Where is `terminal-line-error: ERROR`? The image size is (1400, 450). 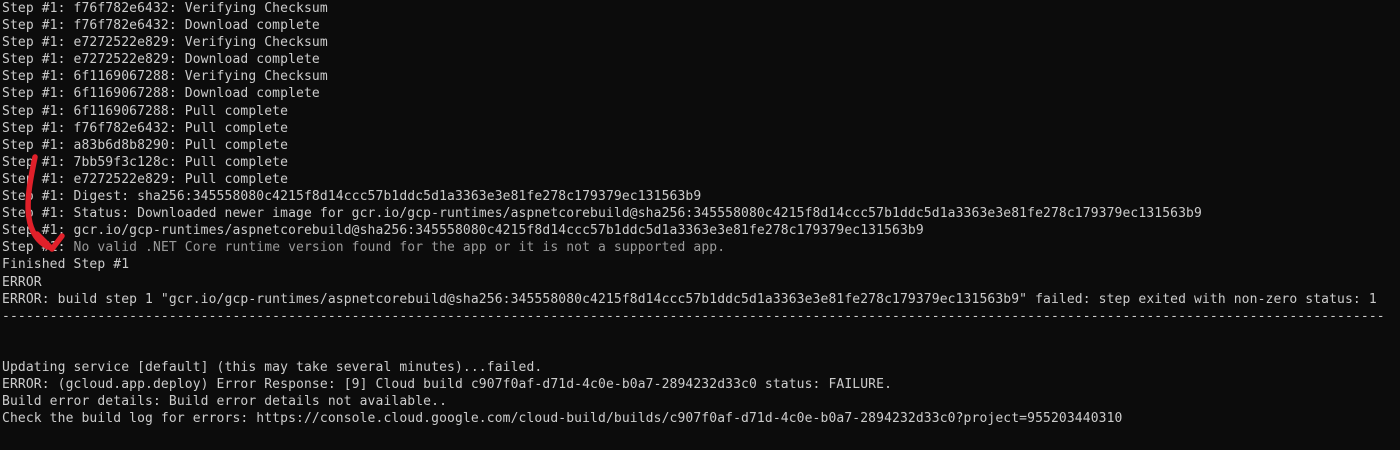
terminal-line-error: ERROR is located at coordinates (22, 282).